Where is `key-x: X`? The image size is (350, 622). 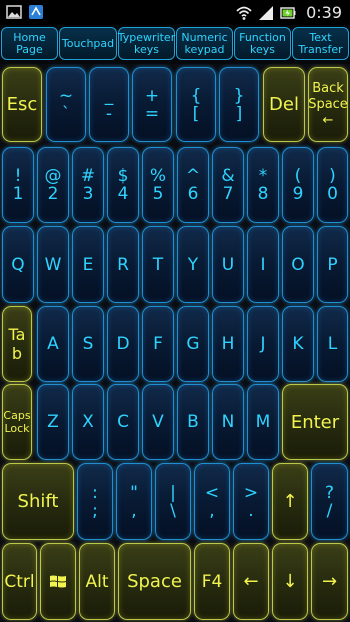
key-x: X is located at coordinates (88, 422).